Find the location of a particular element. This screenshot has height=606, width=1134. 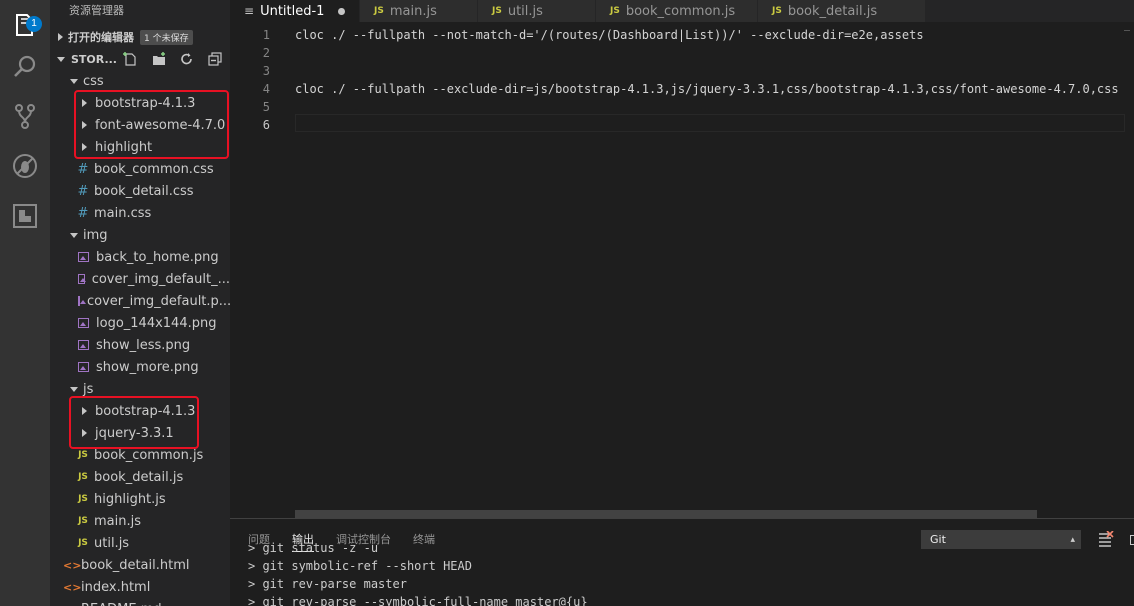

output-channel-select: Git ▴ is located at coordinates (1001, 539).